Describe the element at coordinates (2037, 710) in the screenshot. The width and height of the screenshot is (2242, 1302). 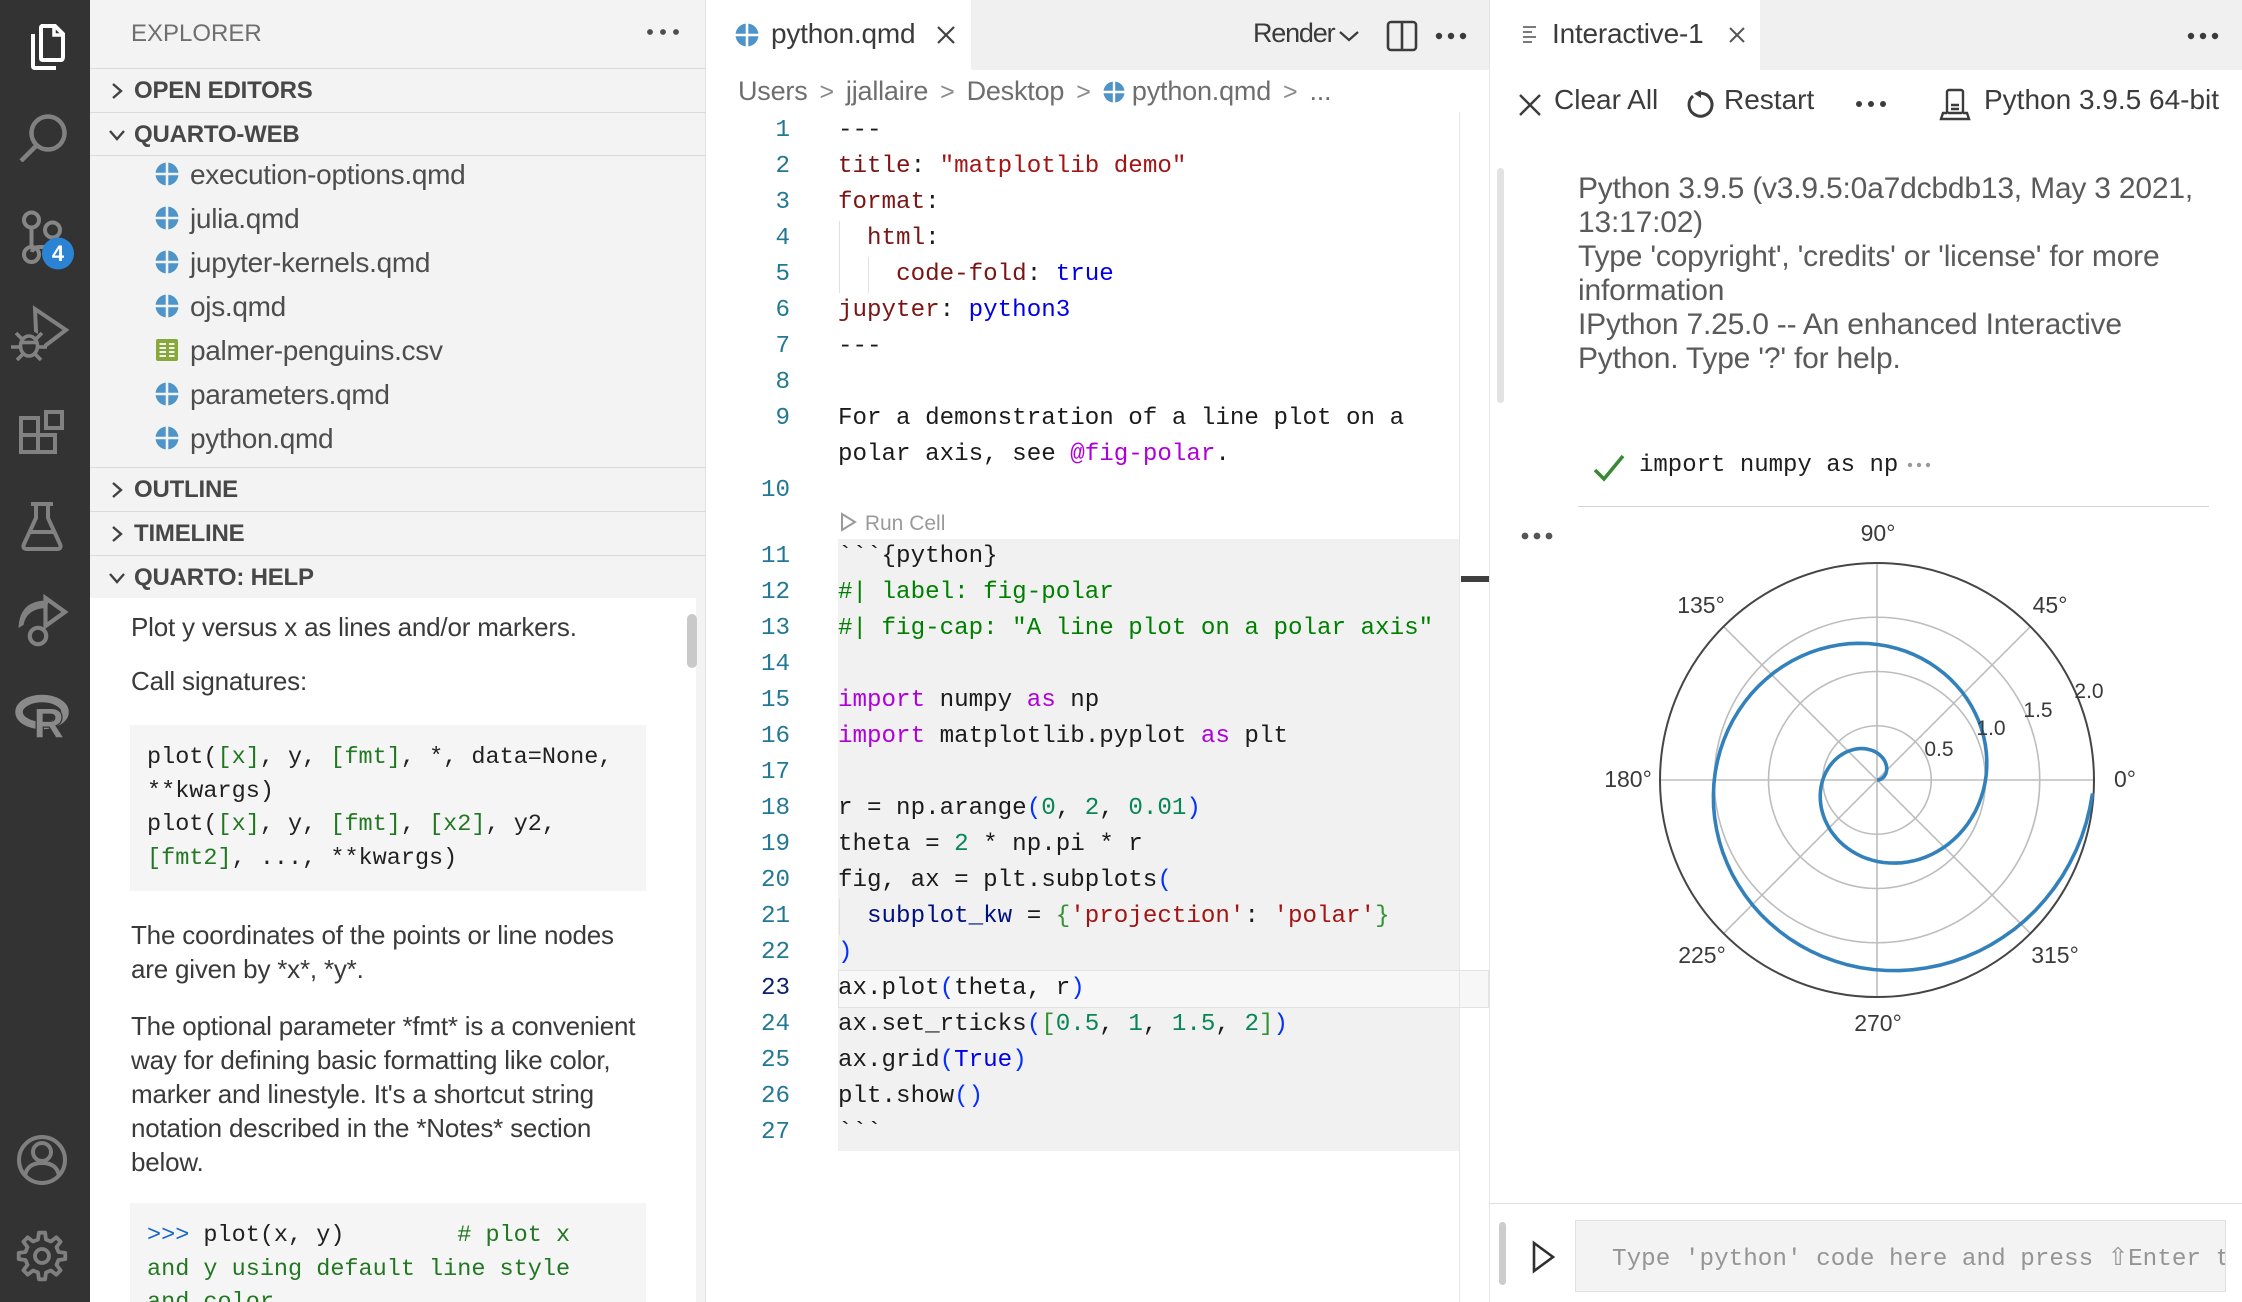
I see `svg-text: 1.5` at that location.